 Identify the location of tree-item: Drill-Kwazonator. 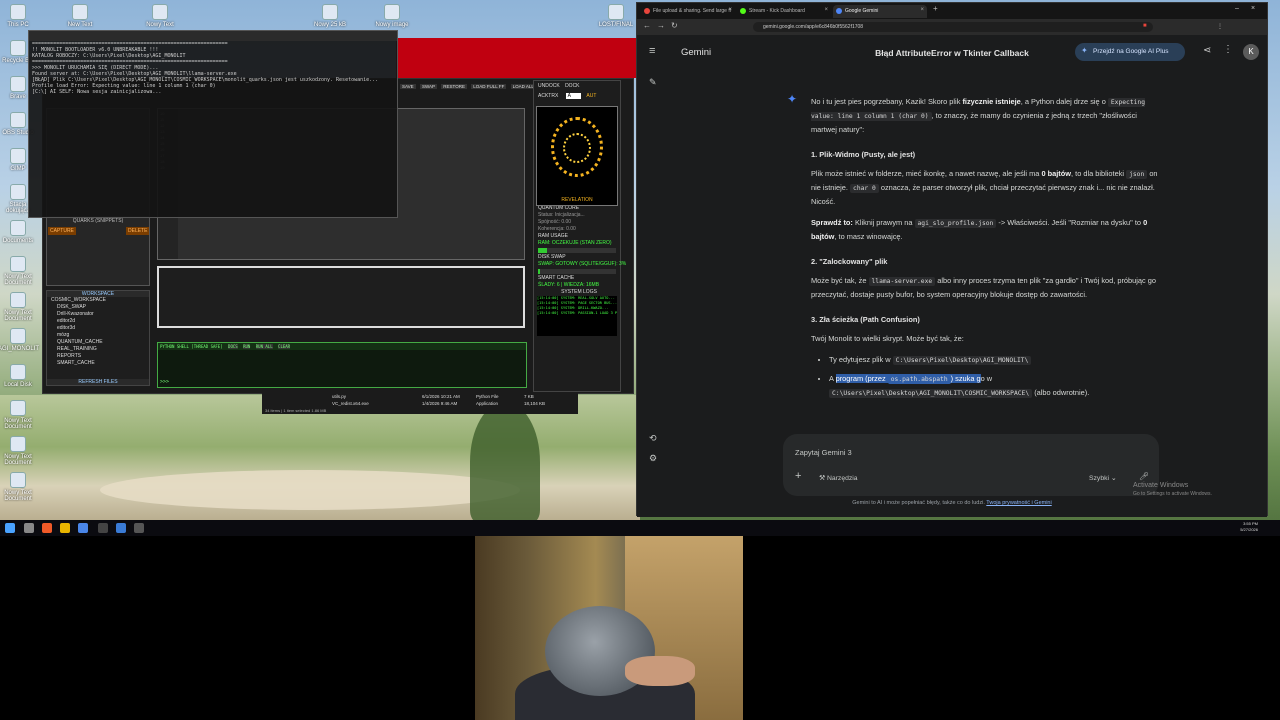
(98, 314).